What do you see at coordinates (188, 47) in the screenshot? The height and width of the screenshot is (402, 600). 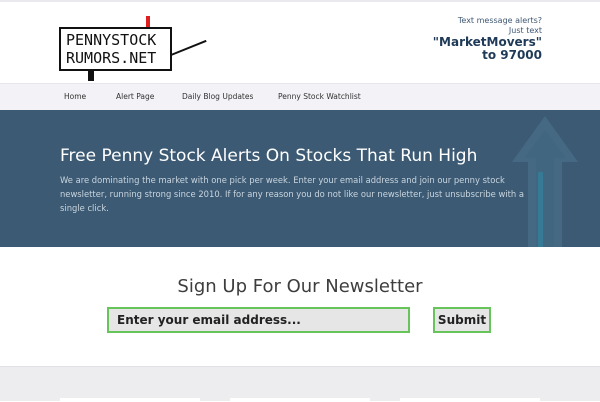 I see `logo-arm` at bounding box center [188, 47].